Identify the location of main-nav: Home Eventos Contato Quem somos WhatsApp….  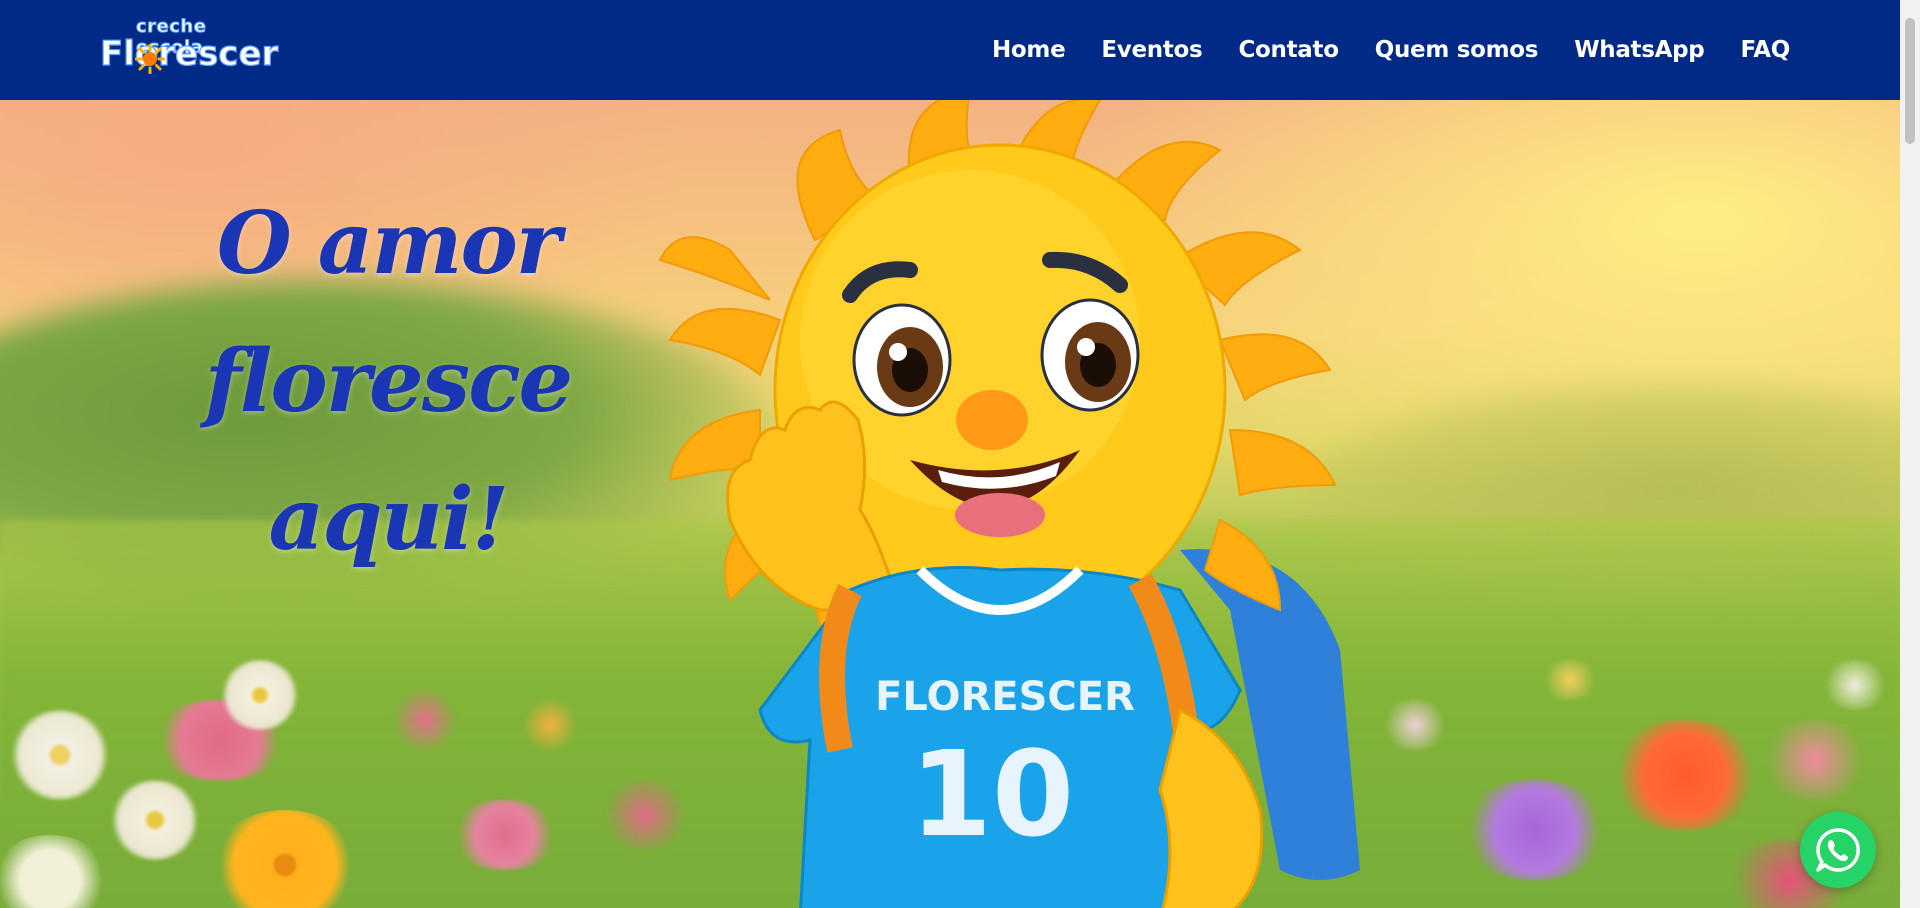
(1391, 50).